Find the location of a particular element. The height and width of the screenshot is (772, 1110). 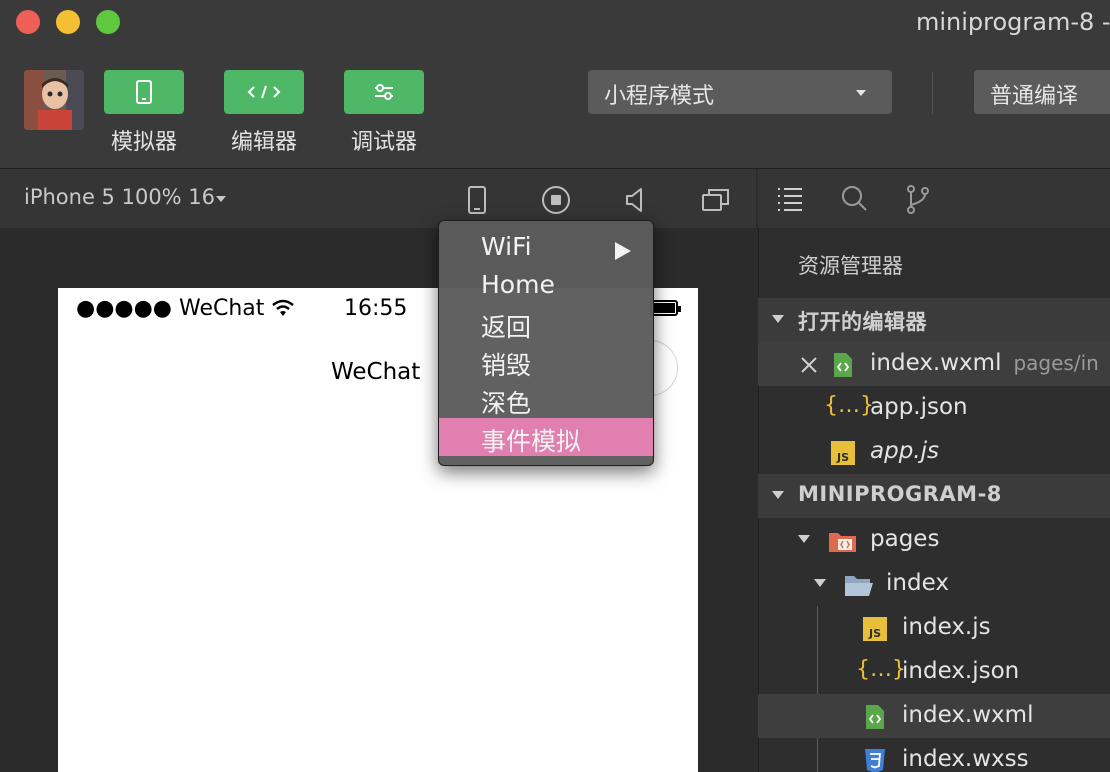

menu-item-dark: 深色 is located at coordinates (546, 399).